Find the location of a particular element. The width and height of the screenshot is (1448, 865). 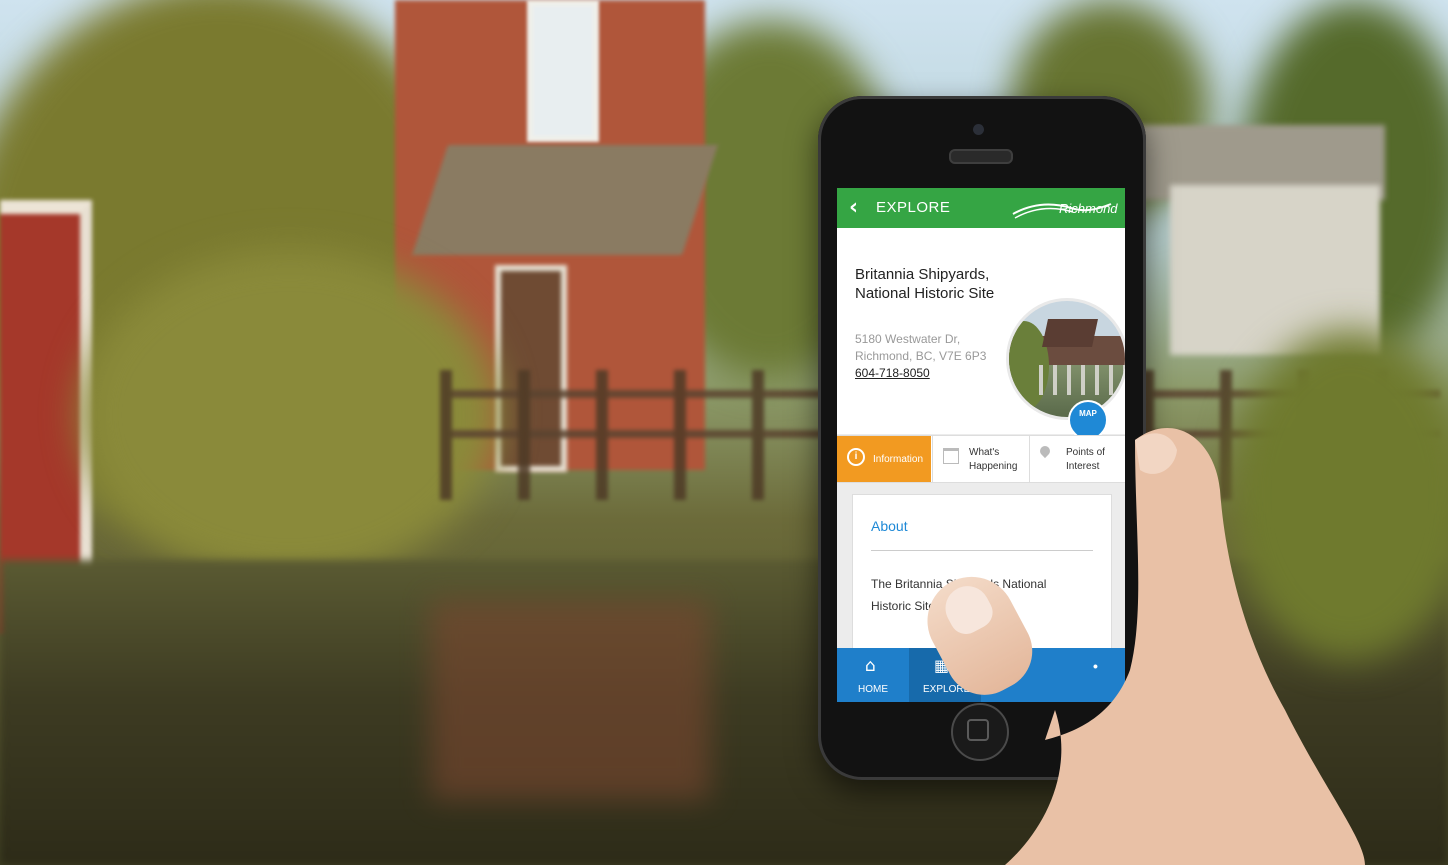

photo-building is located at coordinates (1070, 333).